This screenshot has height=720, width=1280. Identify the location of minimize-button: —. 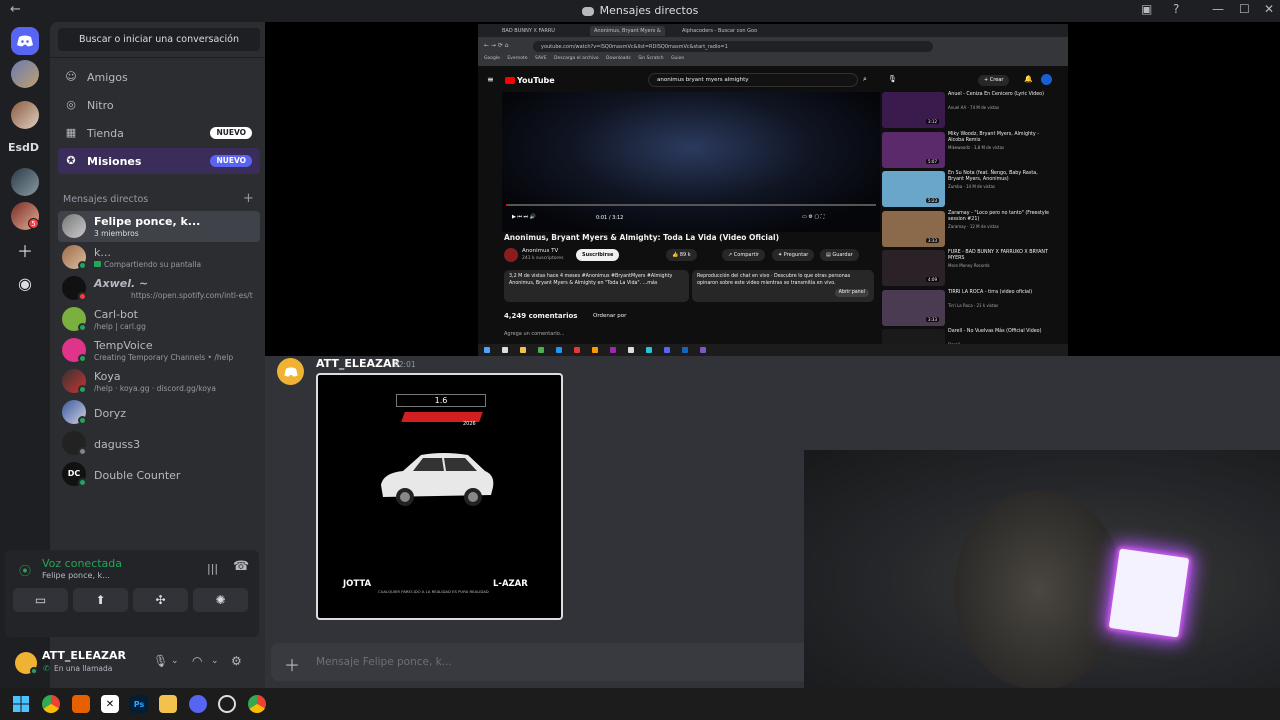
(1218, 9).